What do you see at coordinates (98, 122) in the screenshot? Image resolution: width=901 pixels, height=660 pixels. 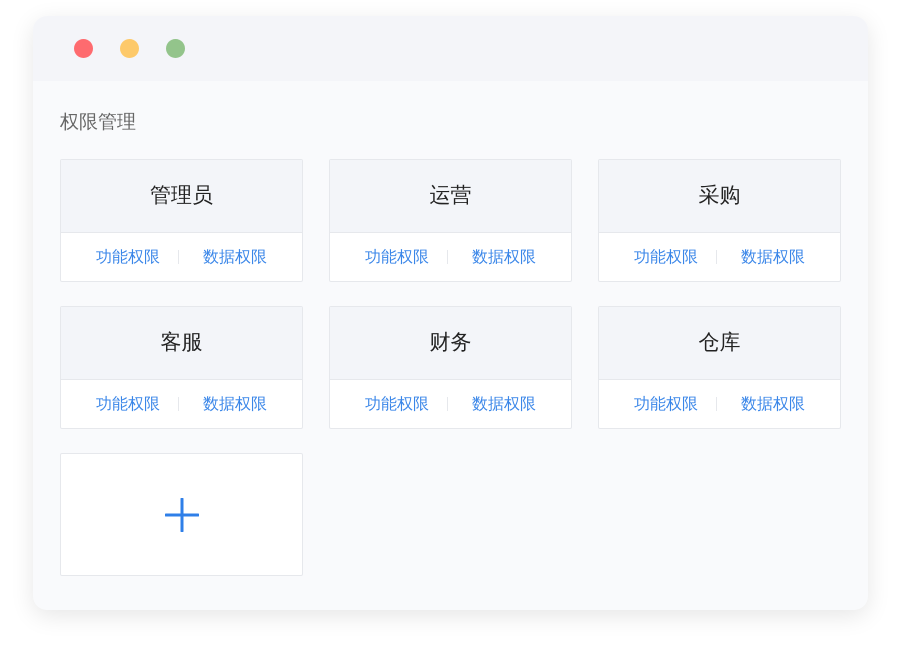 I see `page-title: 权限管理` at bounding box center [98, 122].